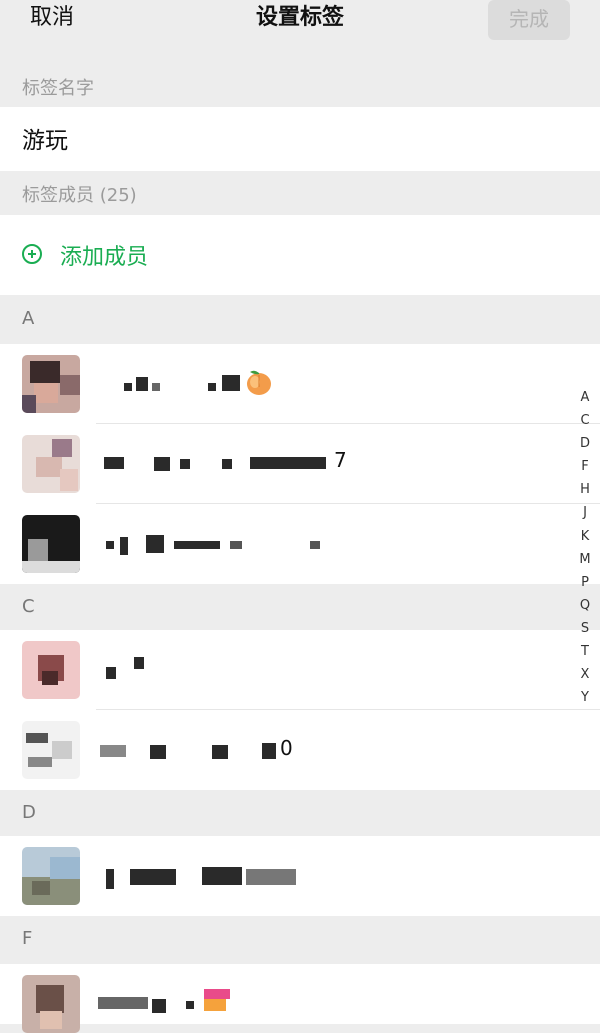  What do you see at coordinates (585, 443) in the screenshot?
I see `index-letter: D` at bounding box center [585, 443].